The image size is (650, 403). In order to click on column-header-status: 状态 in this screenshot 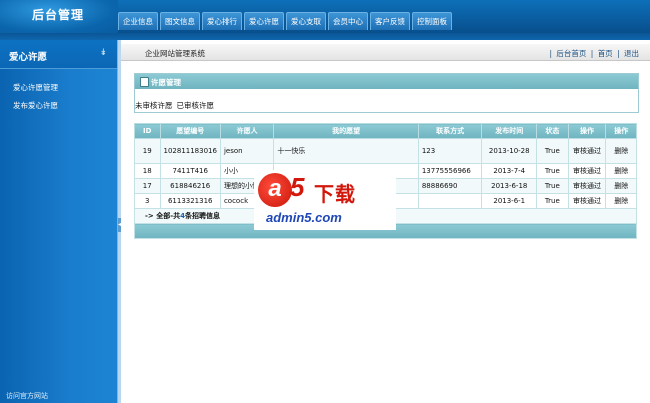, I will do `click(552, 131)`.